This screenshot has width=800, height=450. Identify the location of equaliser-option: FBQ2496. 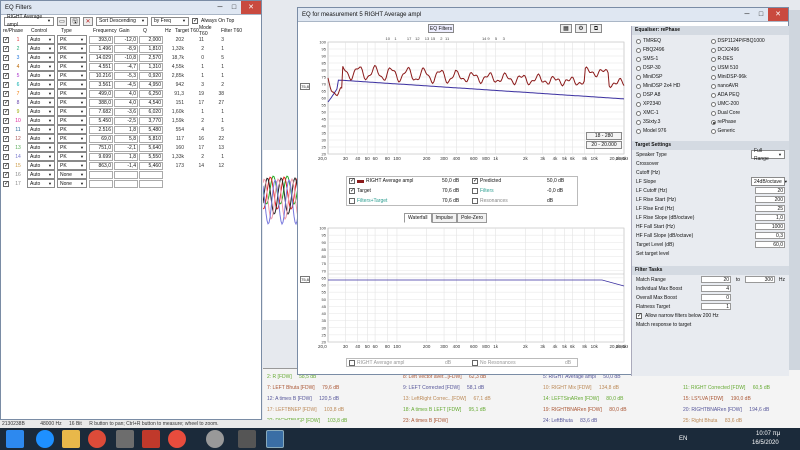
(673, 50).